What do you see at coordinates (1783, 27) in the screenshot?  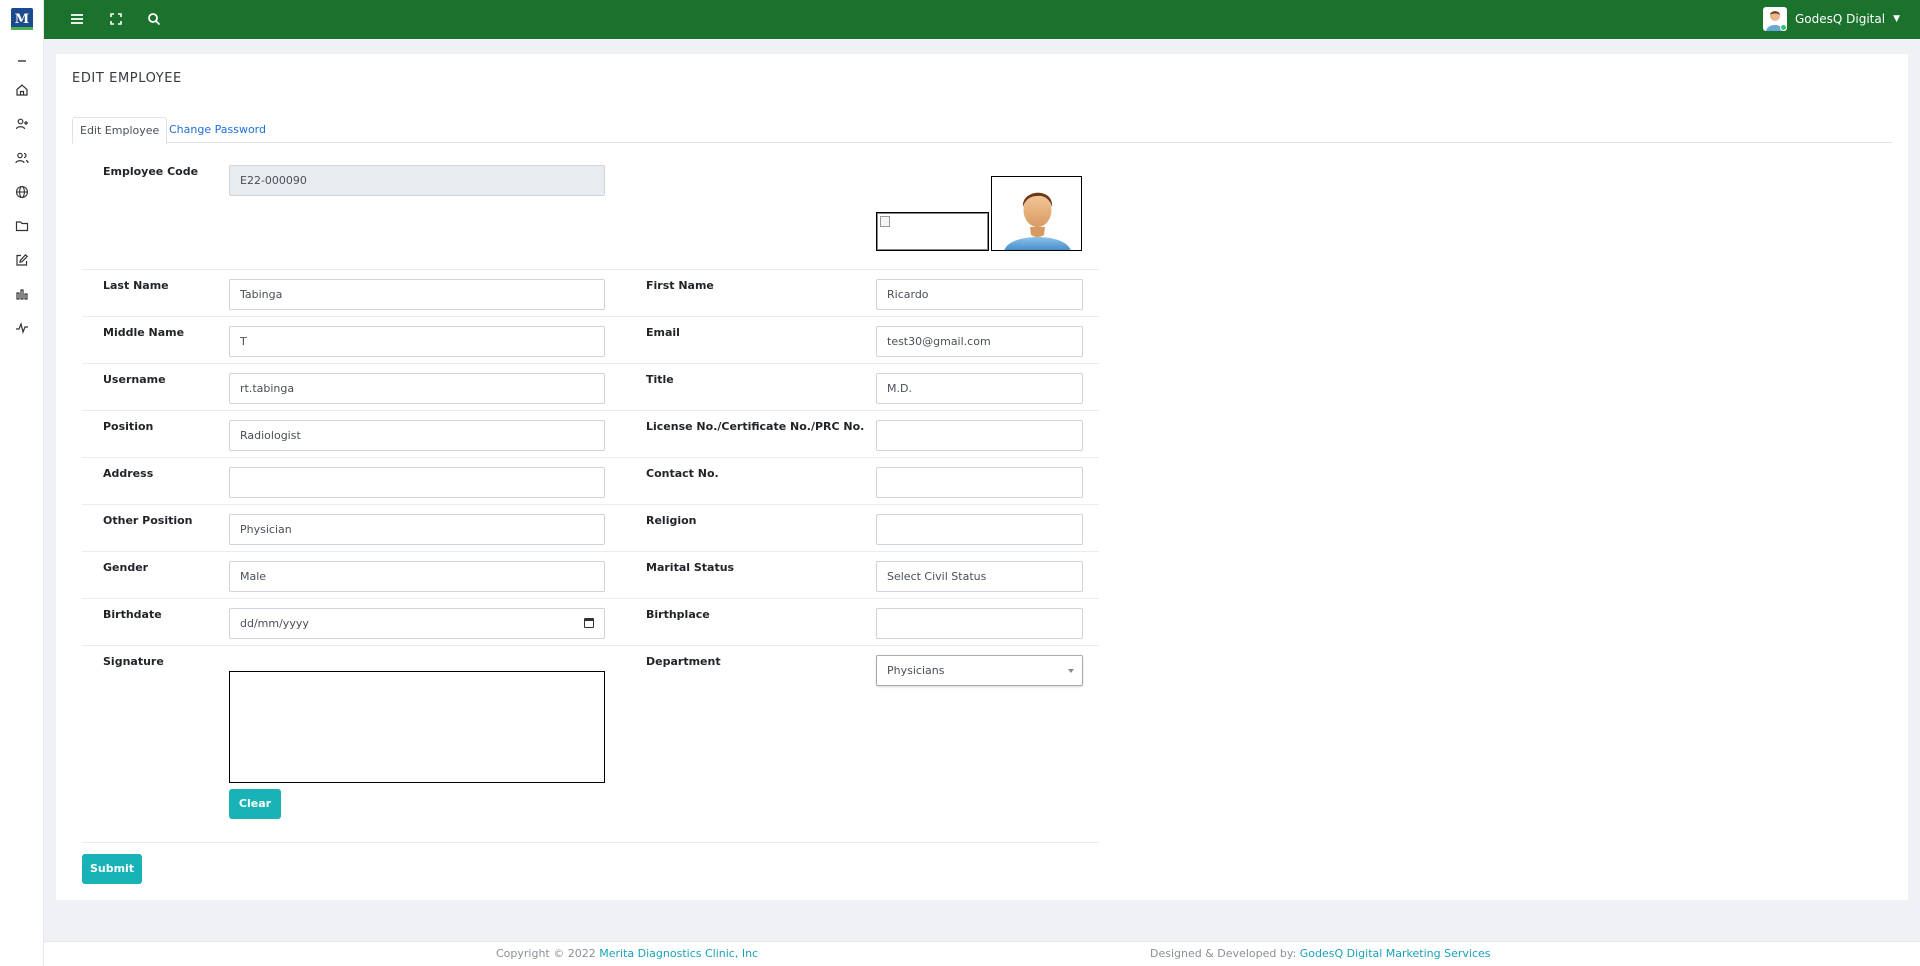 I see `online-status-dot` at bounding box center [1783, 27].